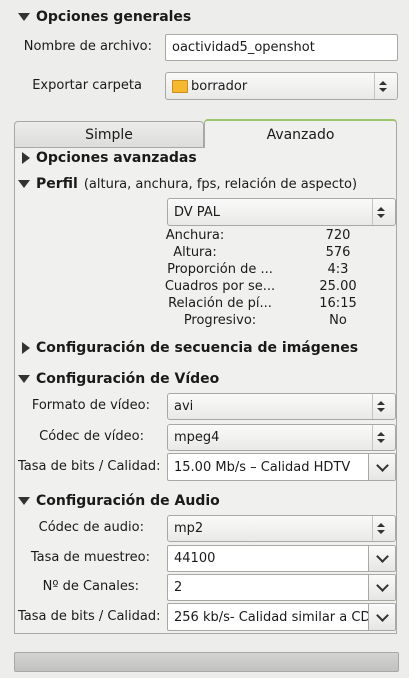  Describe the element at coordinates (338, 269) in the screenshot. I see `profile-aspect-value: 4:3` at that location.